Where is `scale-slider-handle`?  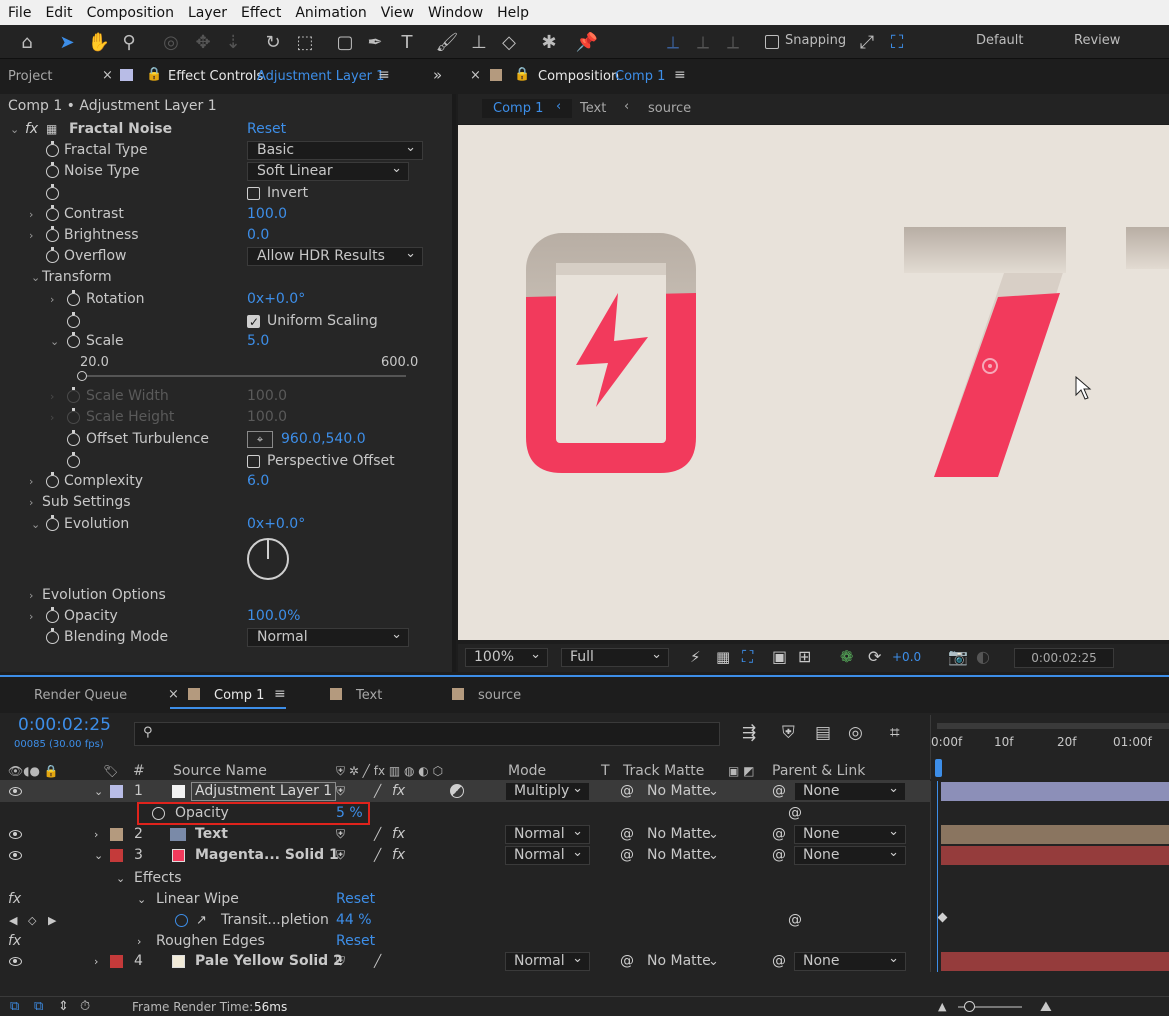
scale-slider-handle is located at coordinates (82, 376).